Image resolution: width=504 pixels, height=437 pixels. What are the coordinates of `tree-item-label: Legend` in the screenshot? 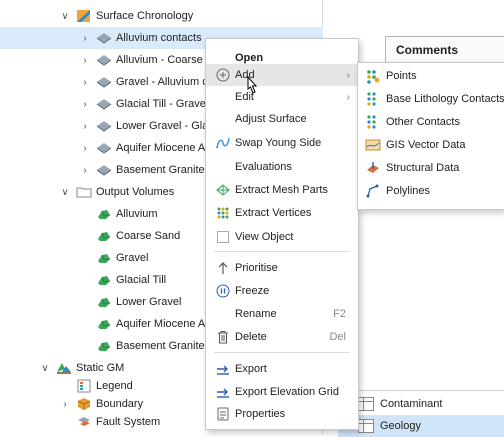 It's located at (114, 386).